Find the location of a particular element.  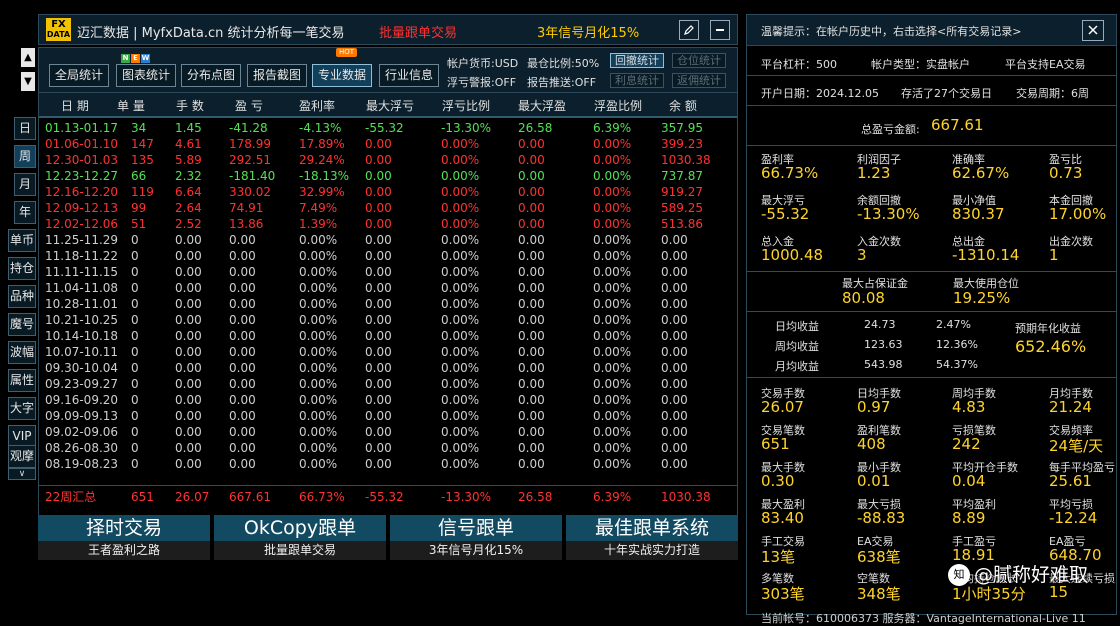

banner-best-copy-system: 最佳跟单系统 is located at coordinates (652, 528).